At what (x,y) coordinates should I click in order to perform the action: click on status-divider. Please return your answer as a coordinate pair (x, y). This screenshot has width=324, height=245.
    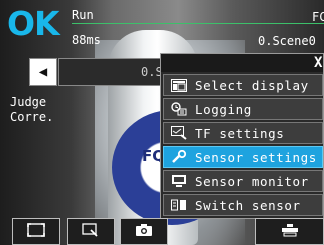
    Looking at the image, I should click on (198, 23).